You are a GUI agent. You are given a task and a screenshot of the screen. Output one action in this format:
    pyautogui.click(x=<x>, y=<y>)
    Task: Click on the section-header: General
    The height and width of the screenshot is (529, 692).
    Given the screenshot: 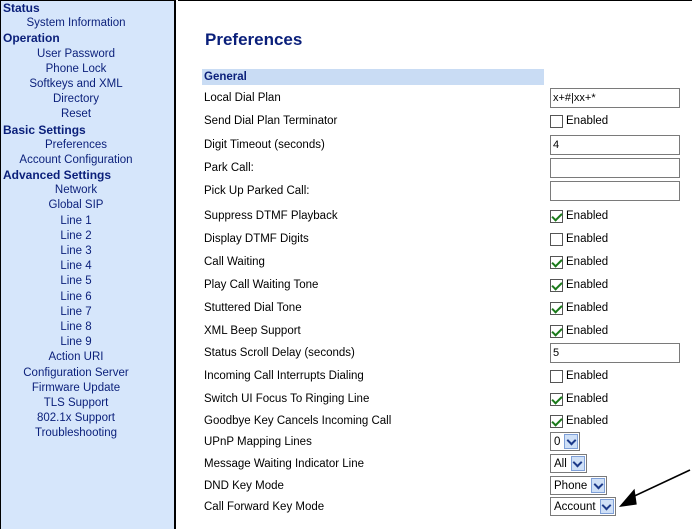 What is the action you would take?
    pyautogui.click(x=373, y=77)
    